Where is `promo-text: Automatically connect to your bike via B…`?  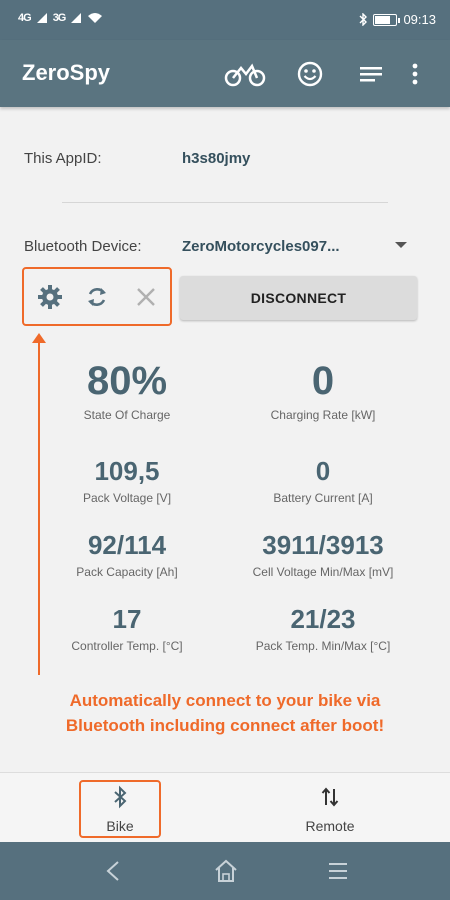
promo-text: Automatically connect to your bike via B… is located at coordinates (225, 713).